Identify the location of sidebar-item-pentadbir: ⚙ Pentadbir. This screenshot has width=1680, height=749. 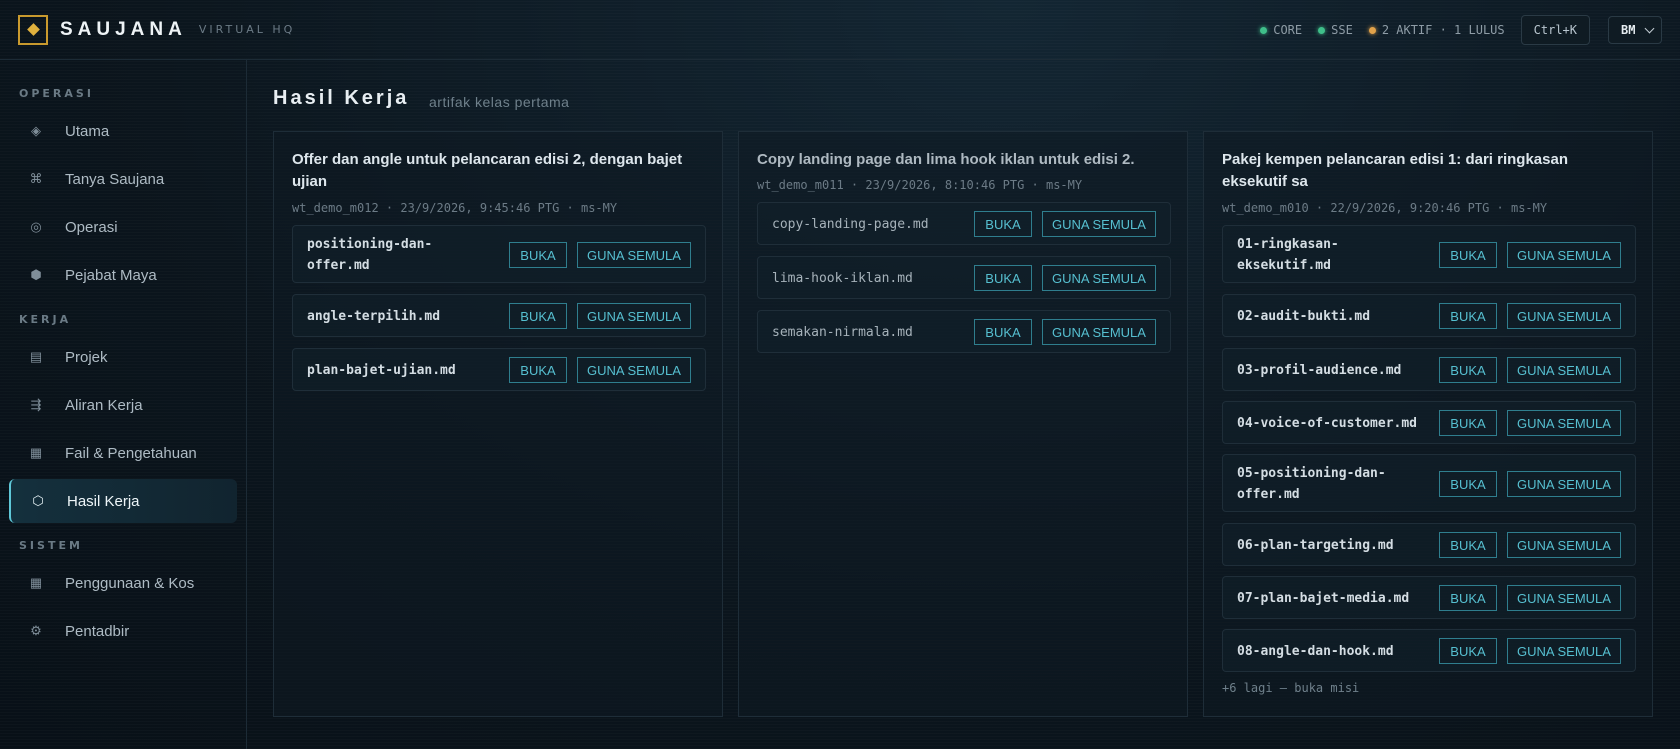
(123, 631).